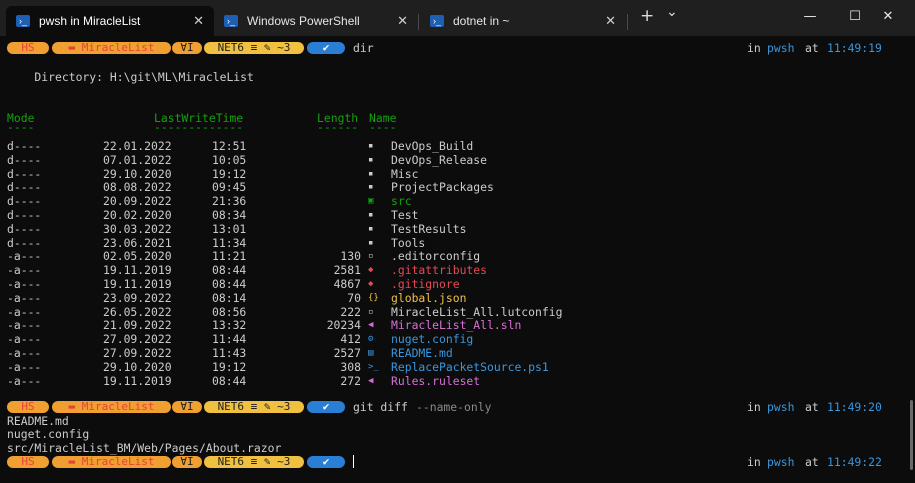 Image resolution: width=915 pixels, height=483 pixels. What do you see at coordinates (229, 325) in the screenshot?
I see `row-time: 13:32` at bounding box center [229, 325].